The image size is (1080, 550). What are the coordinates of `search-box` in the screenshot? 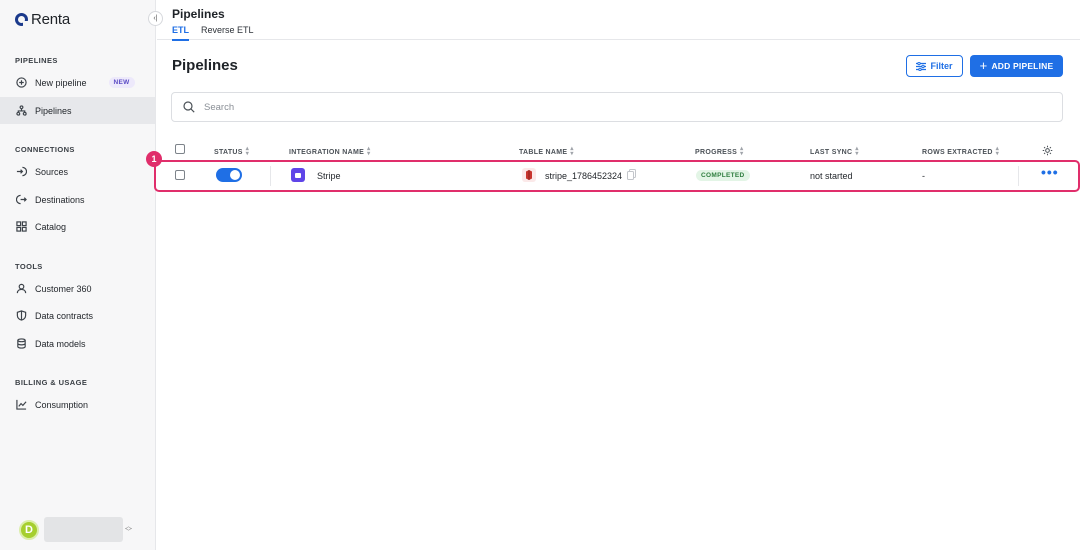 It's located at (617, 107).